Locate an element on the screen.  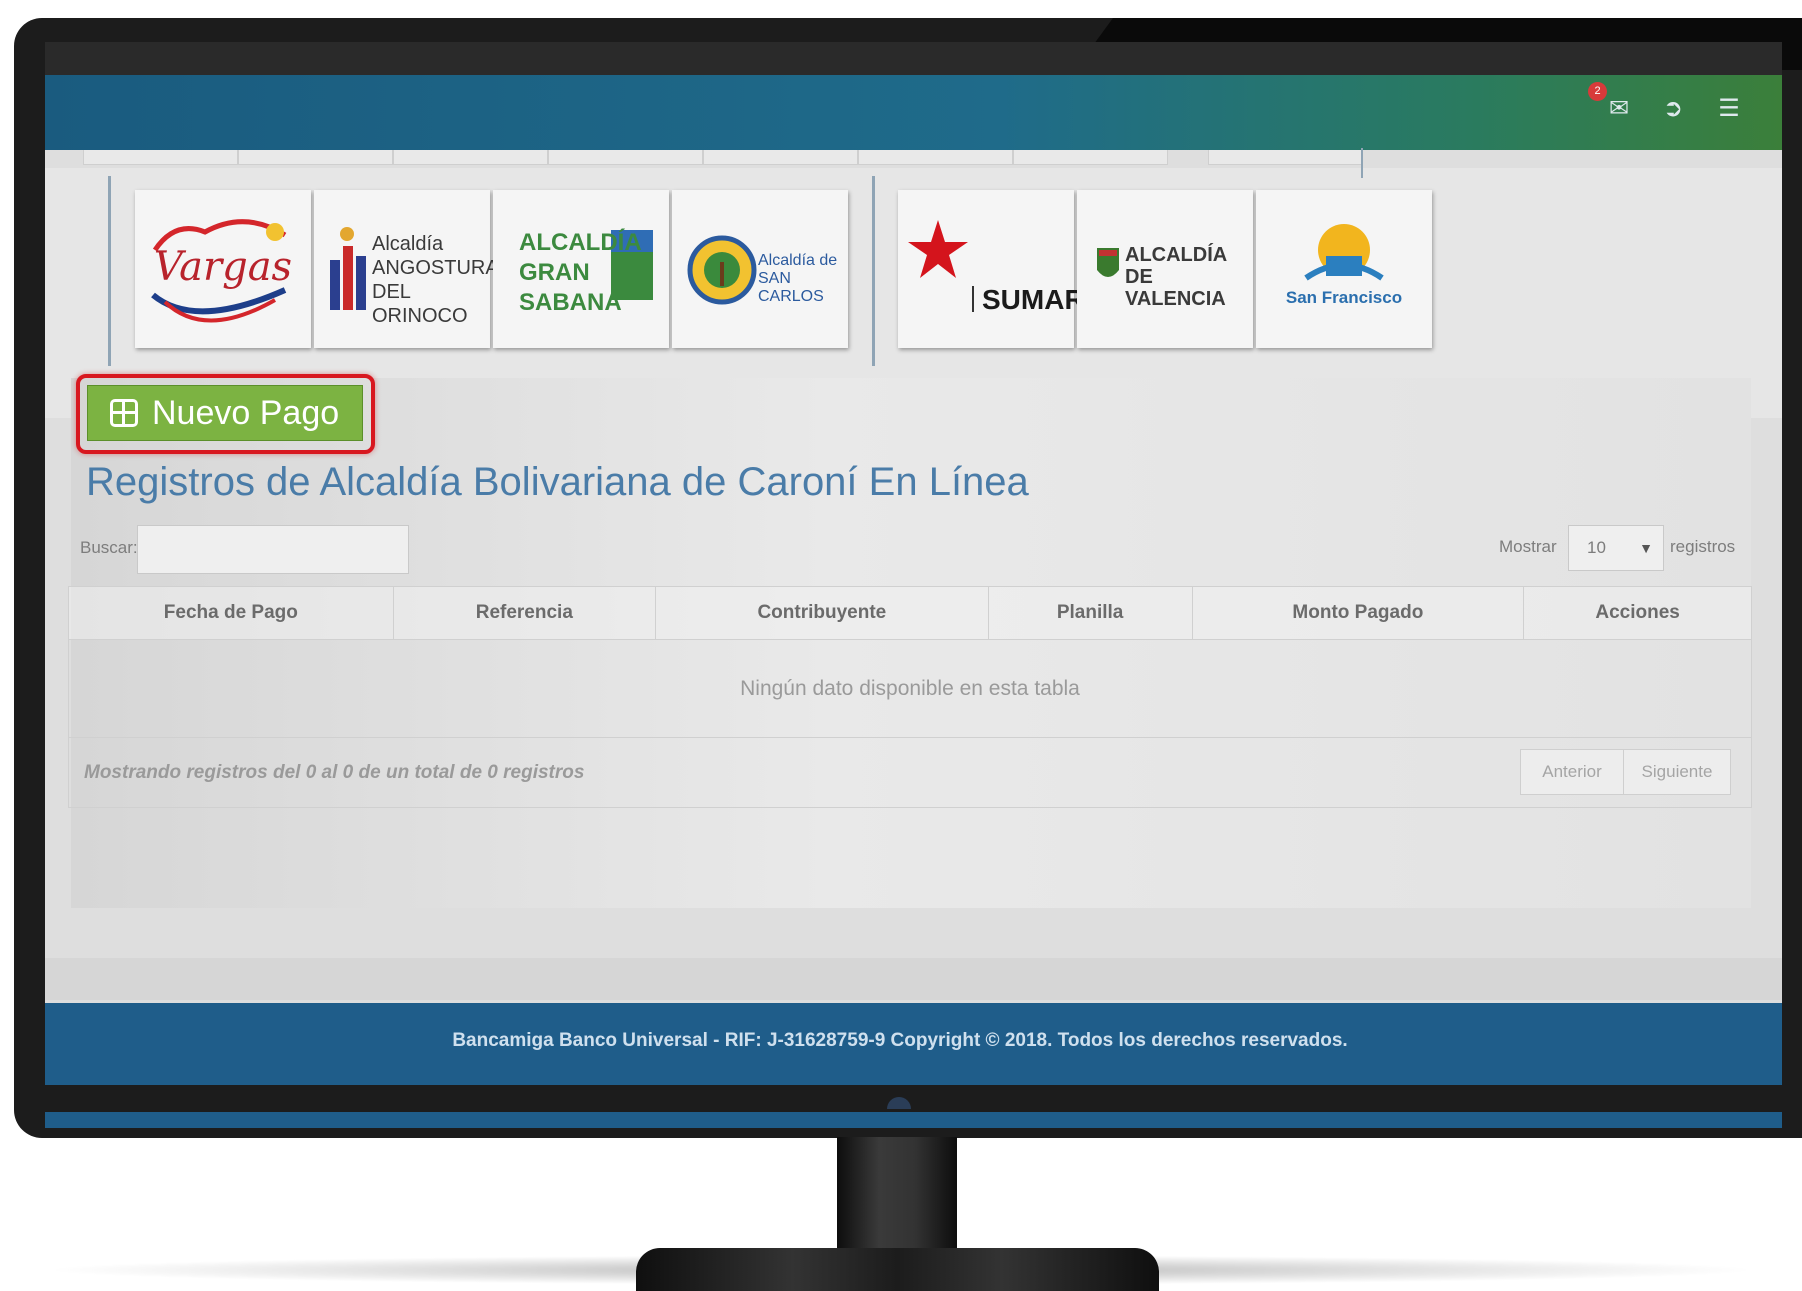
logout-icon: ➲ is located at coordinates (1673, 108).